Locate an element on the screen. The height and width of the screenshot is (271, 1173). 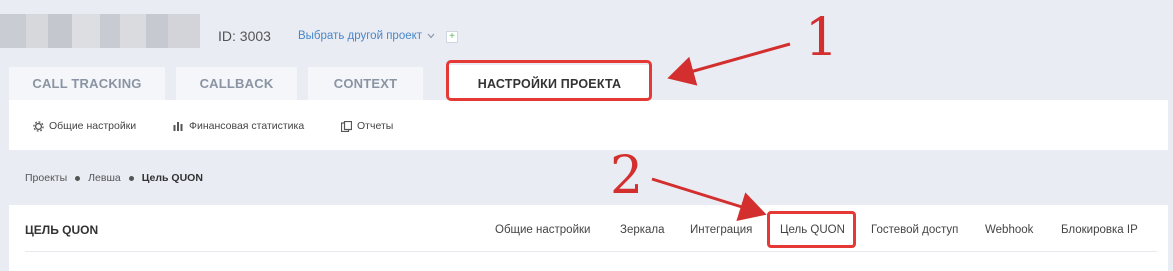
annotation-number-1: 1 is located at coordinates (822, 38).